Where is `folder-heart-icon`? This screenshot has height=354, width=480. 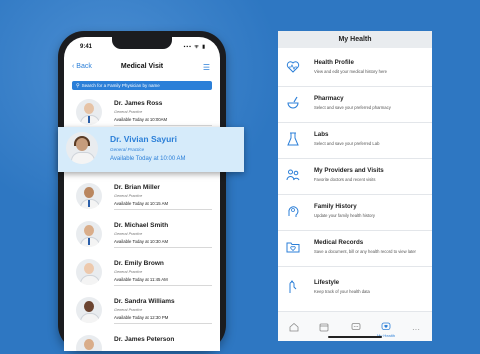
folder-heart-icon is located at coordinates (293, 247).